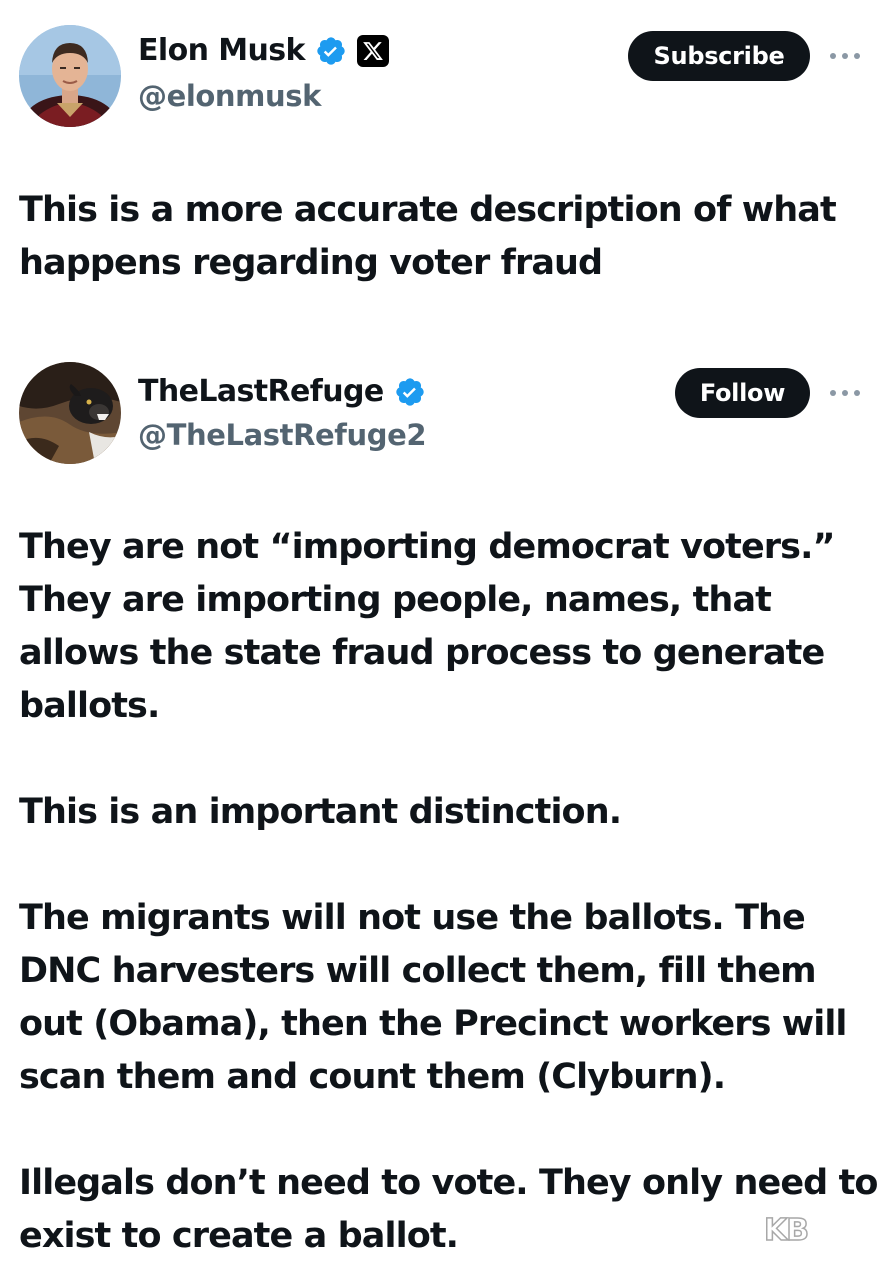 Image resolution: width=882 pixels, height=1280 pixels. I want to click on x-logo-icon, so click(372, 50).